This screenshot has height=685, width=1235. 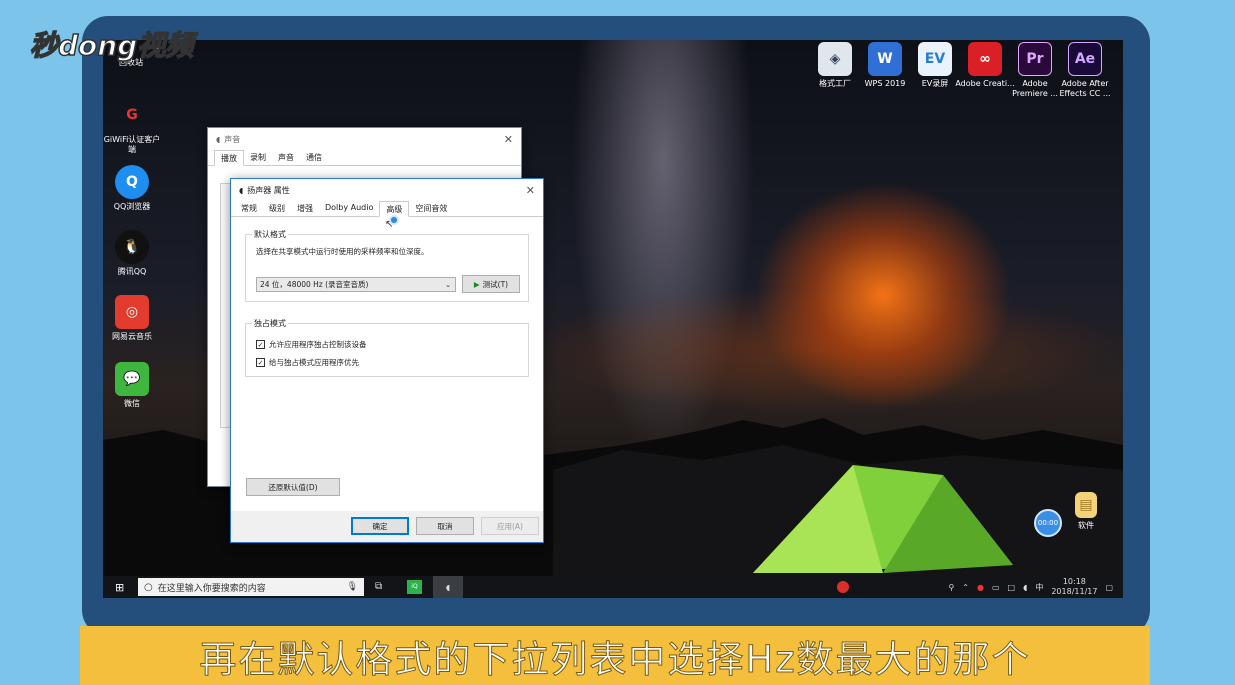 I want to click on after-effects-icon: Ae, so click(x=1085, y=59).